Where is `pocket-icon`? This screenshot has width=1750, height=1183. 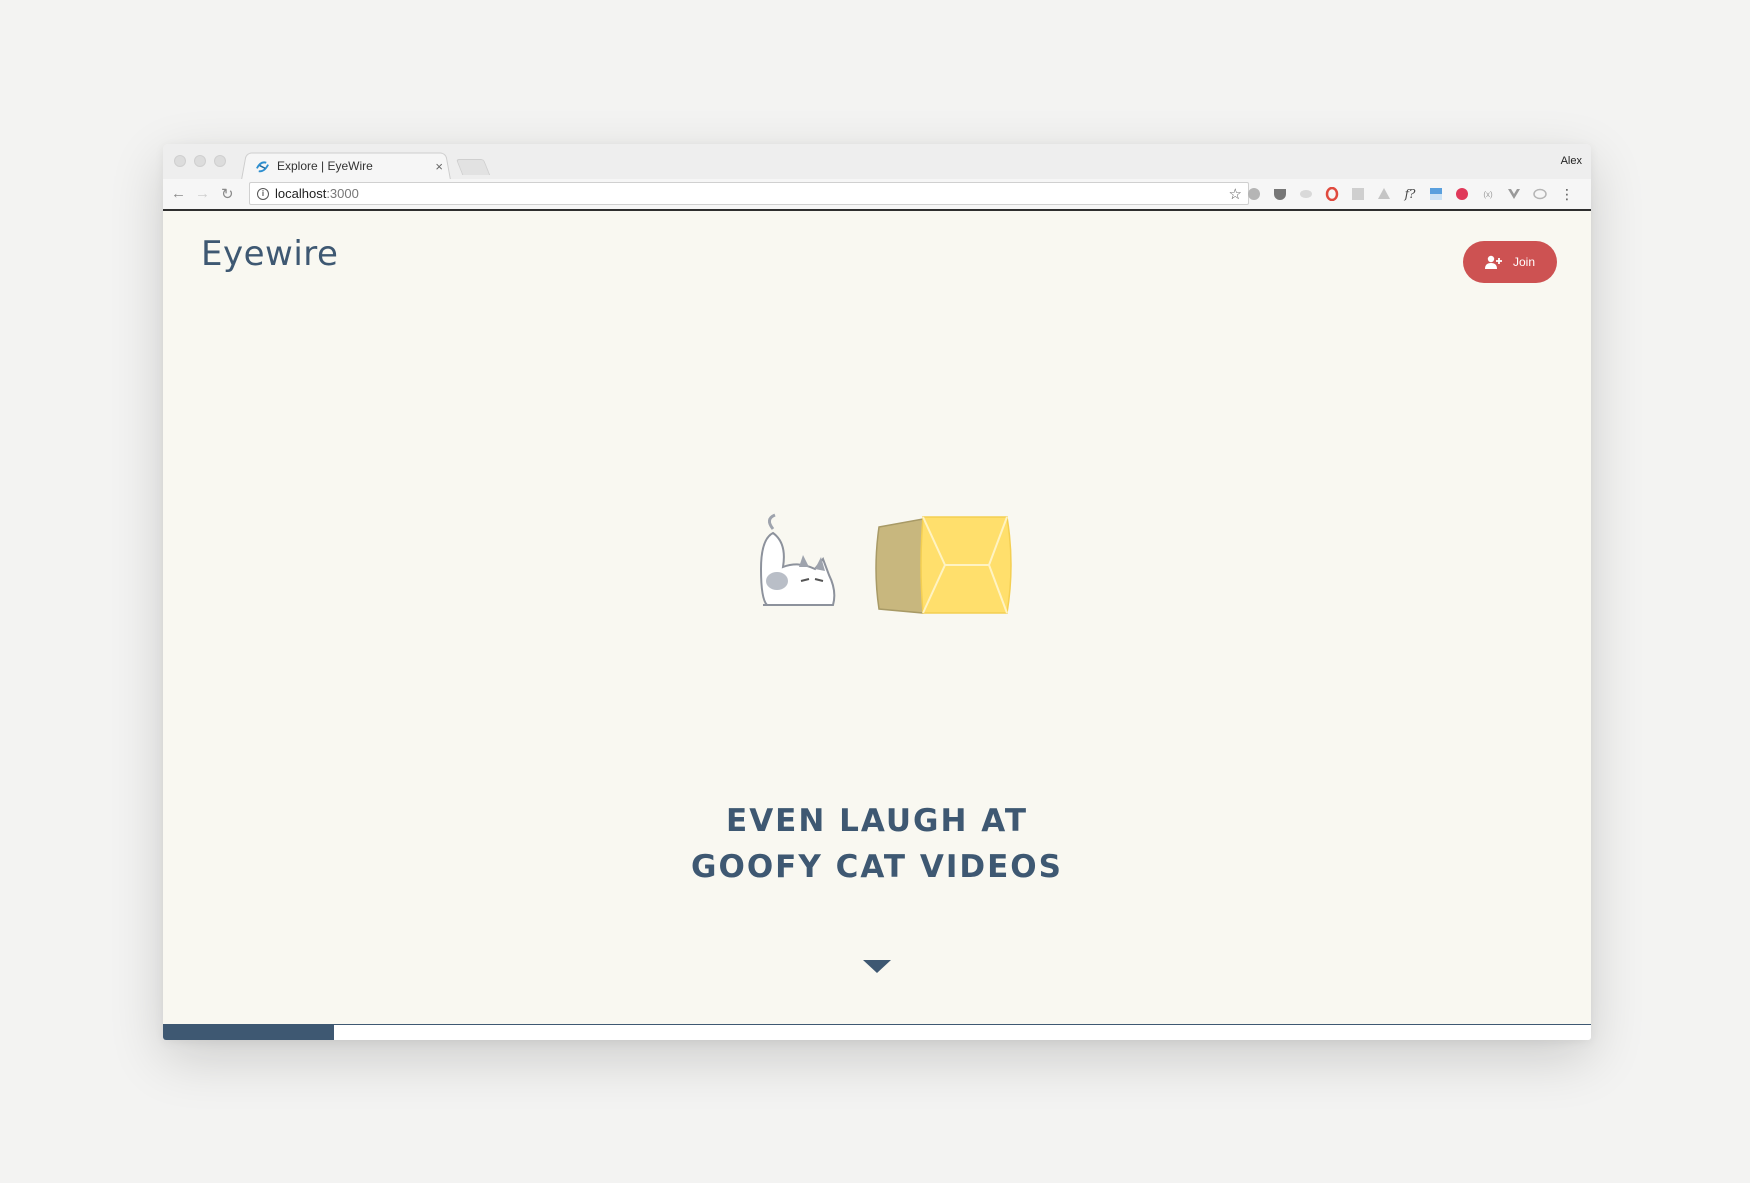 pocket-icon is located at coordinates (1280, 194).